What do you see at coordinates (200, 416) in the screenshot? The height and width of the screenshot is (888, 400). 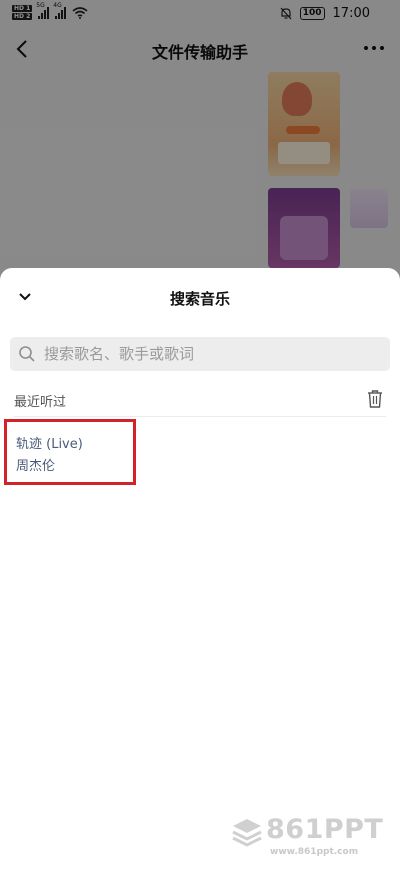 I see `divider` at bounding box center [200, 416].